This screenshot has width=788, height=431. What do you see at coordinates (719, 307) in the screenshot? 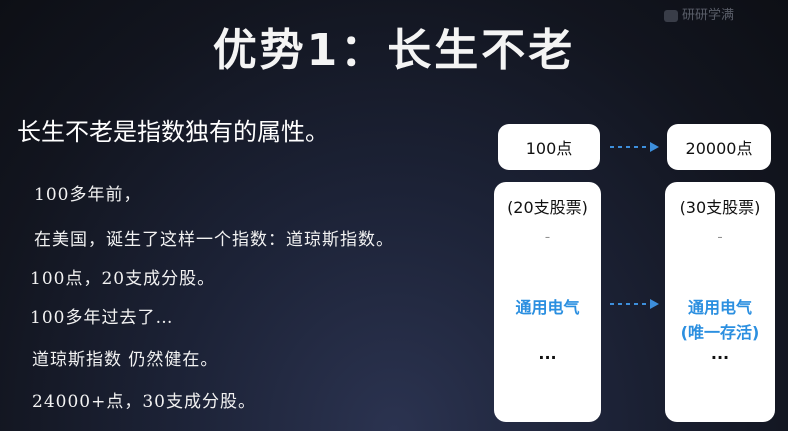
I see `end-company-label: 通用电气` at bounding box center [719, 307].